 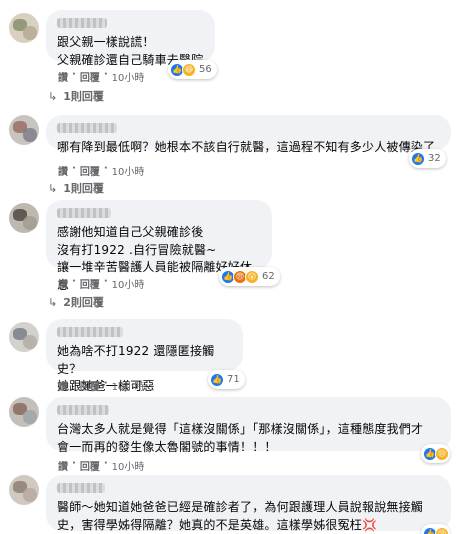 I want to click on wow-icon: 😮, so click(x=252, y=276).